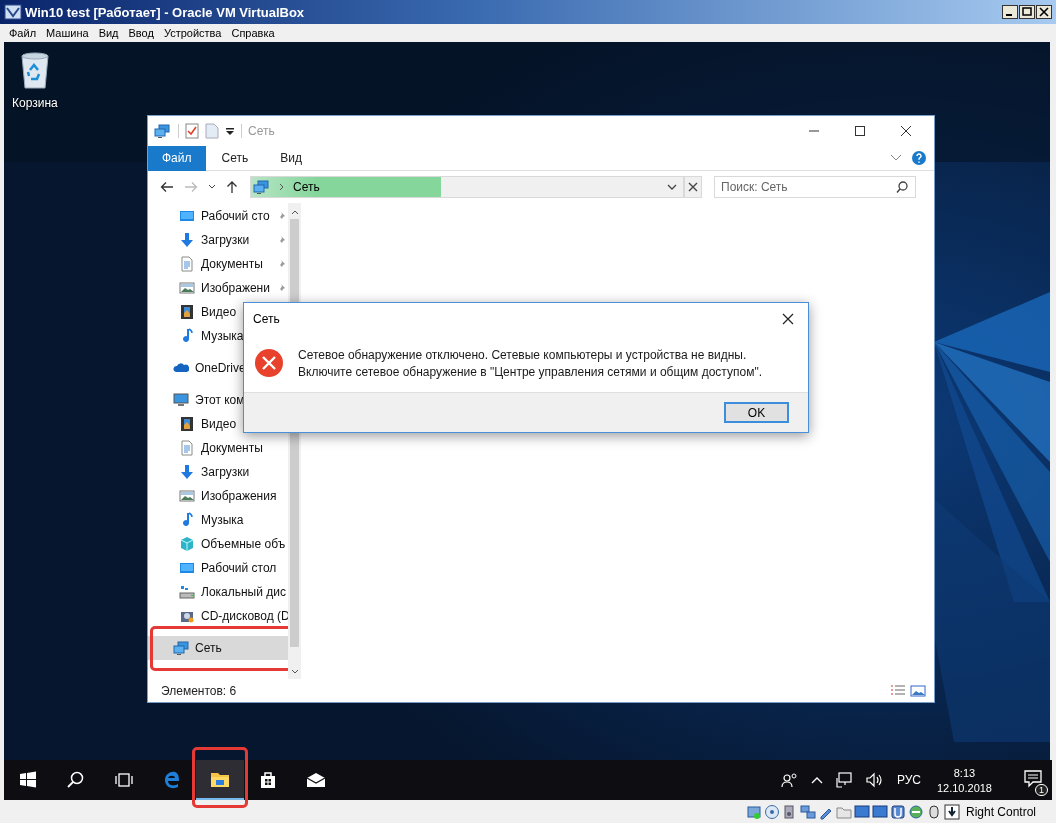 This screenshot has width=1056, height=823. I want to click on menu-item: Машина, so click(67, 33).